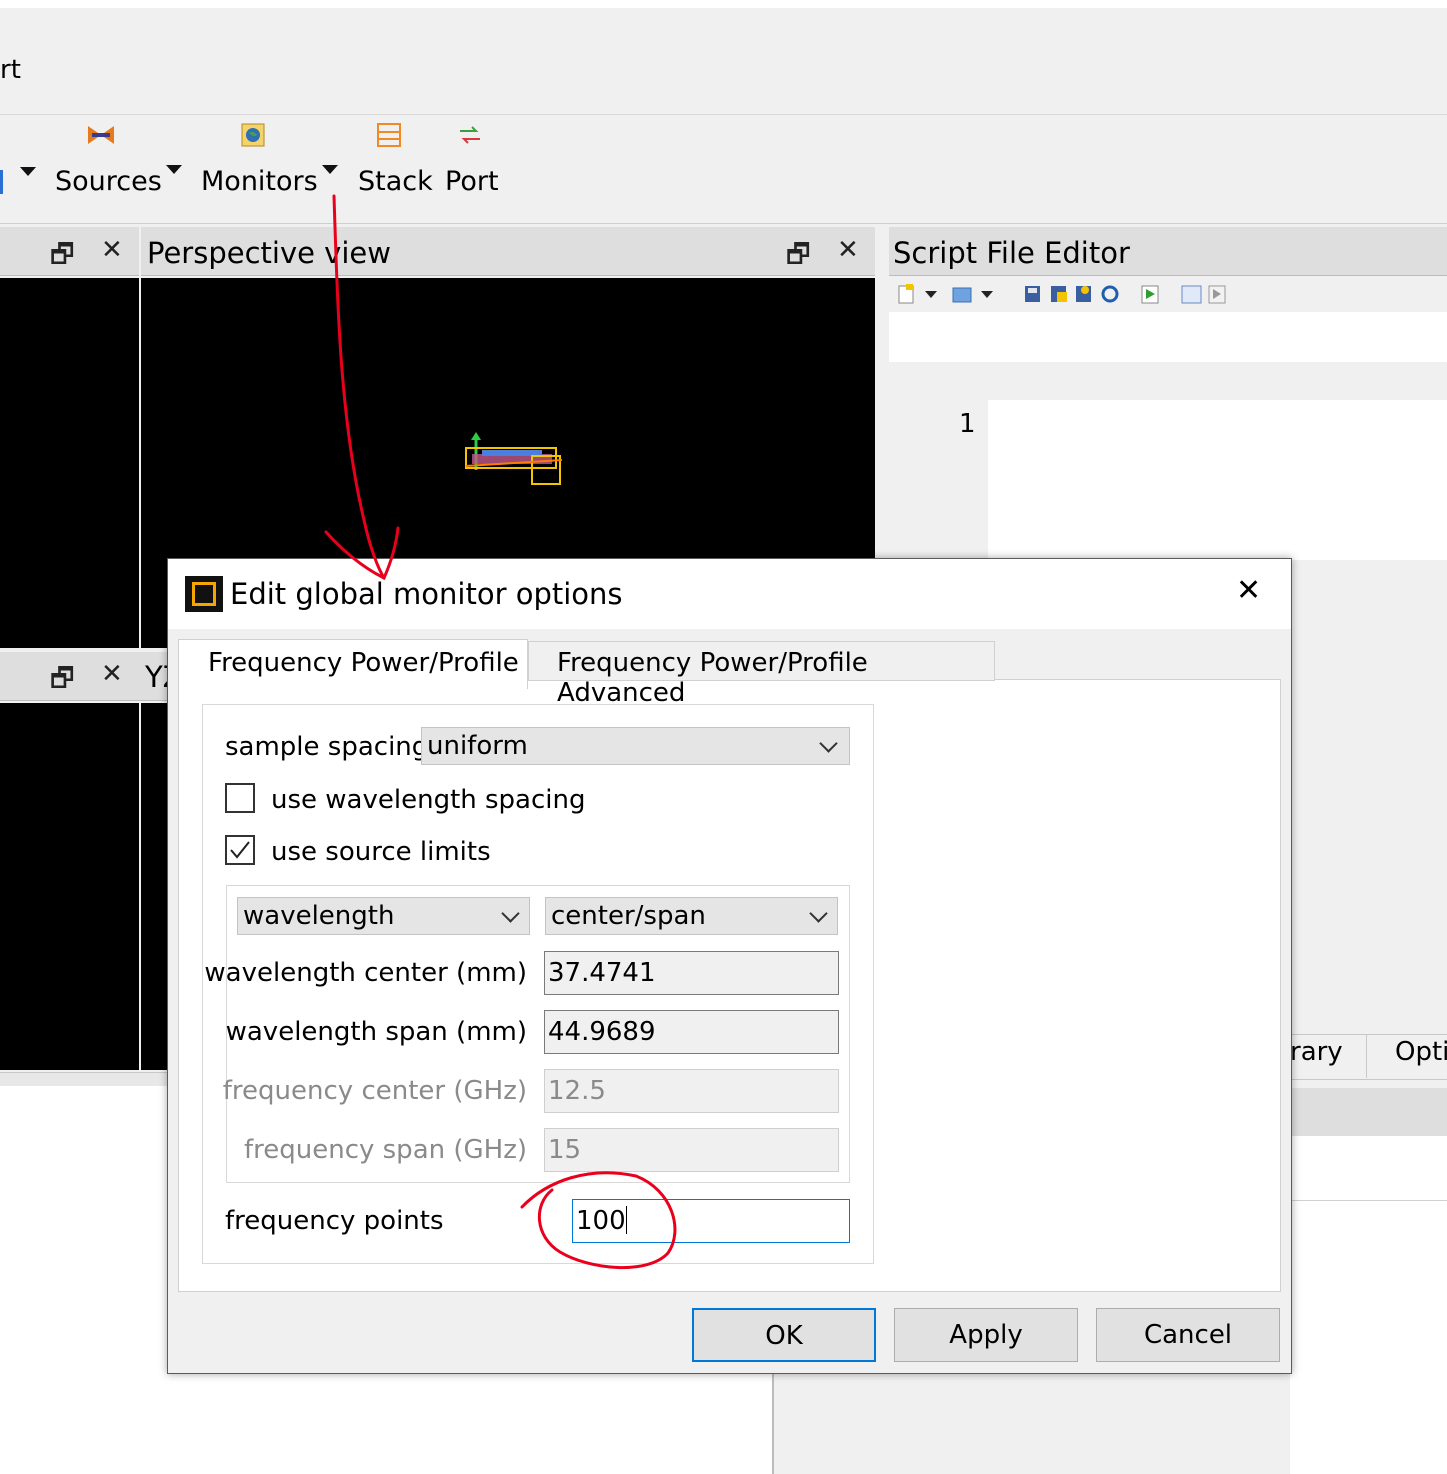 The width and height of the screenshot is (1447, 1474). I want to click on frequency-points-value: 100, so click(601, 1221).